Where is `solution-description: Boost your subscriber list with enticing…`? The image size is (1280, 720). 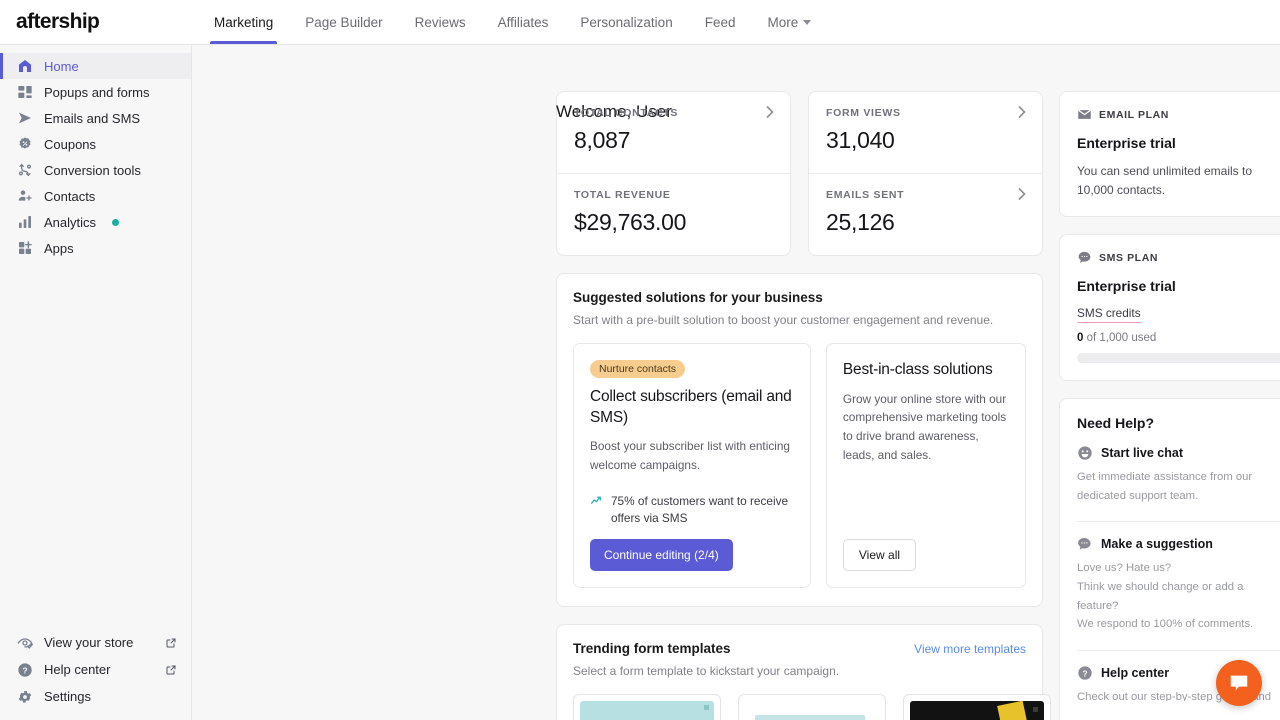 solution-description: Boost your subscriber list with enticing… is located at coordinates (690, 456).